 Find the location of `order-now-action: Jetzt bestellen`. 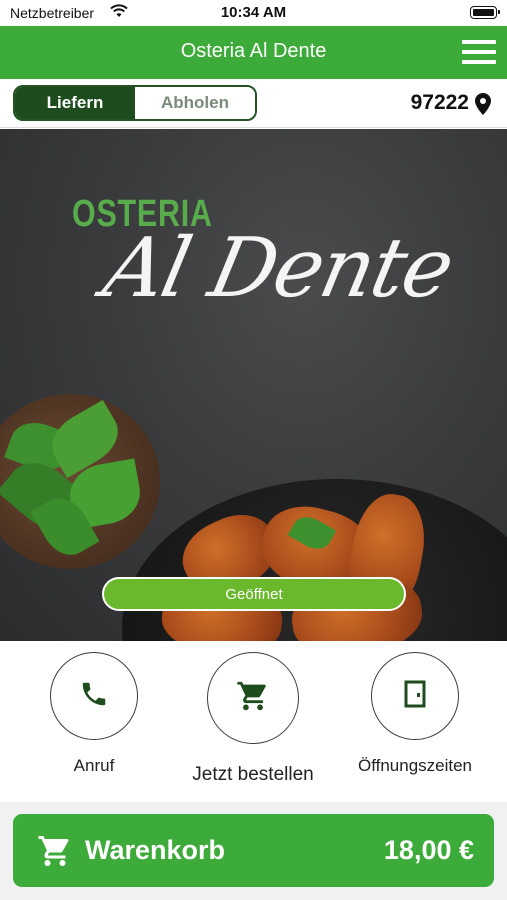

order-now-action: Jetzt bestellen is located at coordinates (253, 719).